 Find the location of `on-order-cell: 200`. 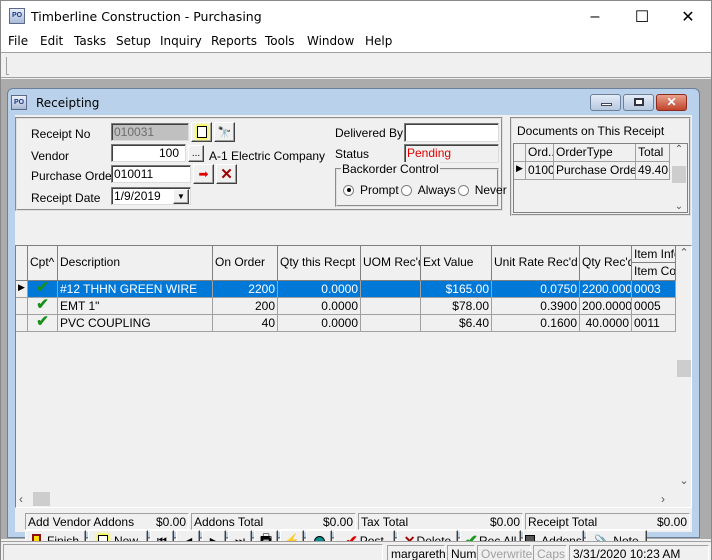

on-order-cell: 200 is located at coordinates (245, 306).